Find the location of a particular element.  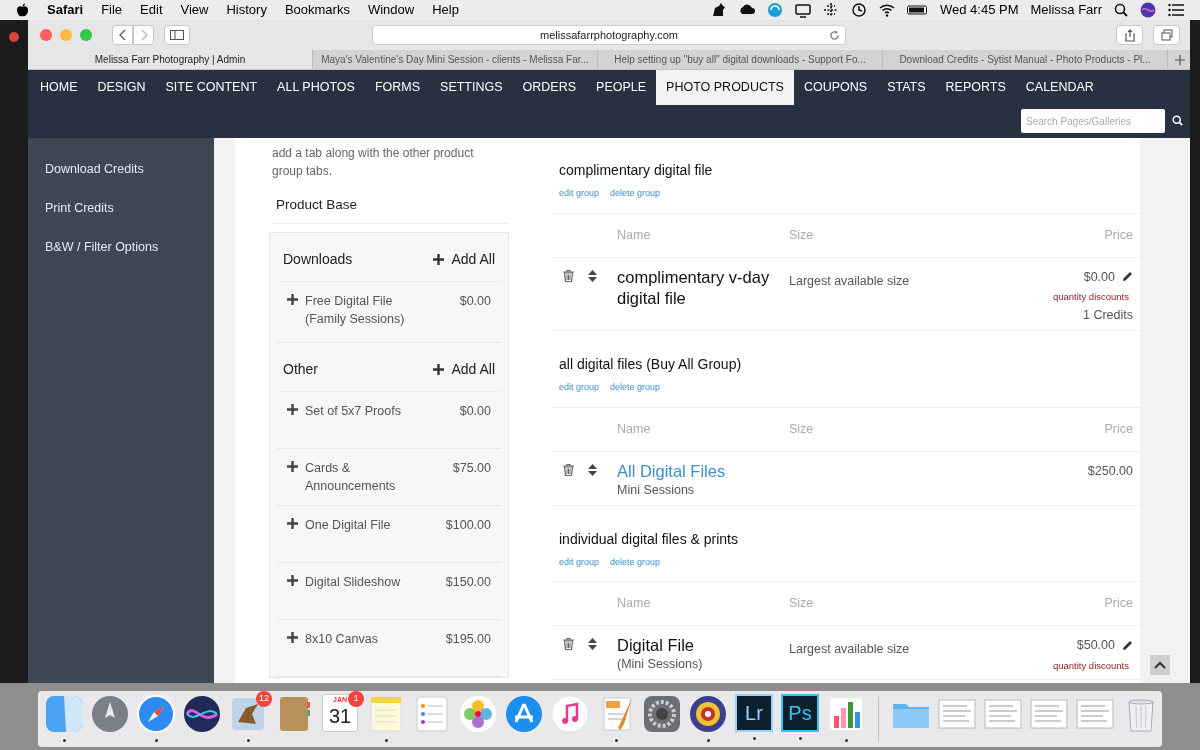

gear-icon is located at coordinates (662, 714).